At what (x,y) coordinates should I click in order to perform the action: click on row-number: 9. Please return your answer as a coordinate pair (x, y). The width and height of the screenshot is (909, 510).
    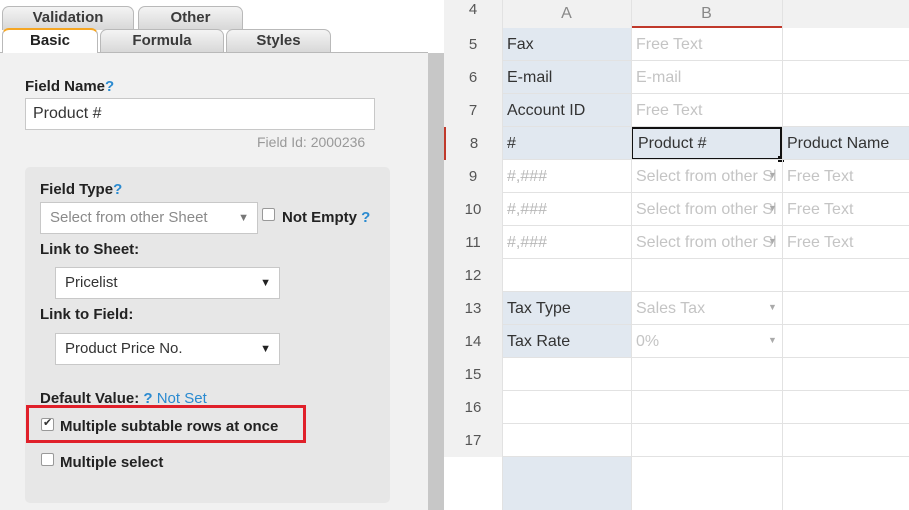
    Looking at the image, I should click on (473, 176).